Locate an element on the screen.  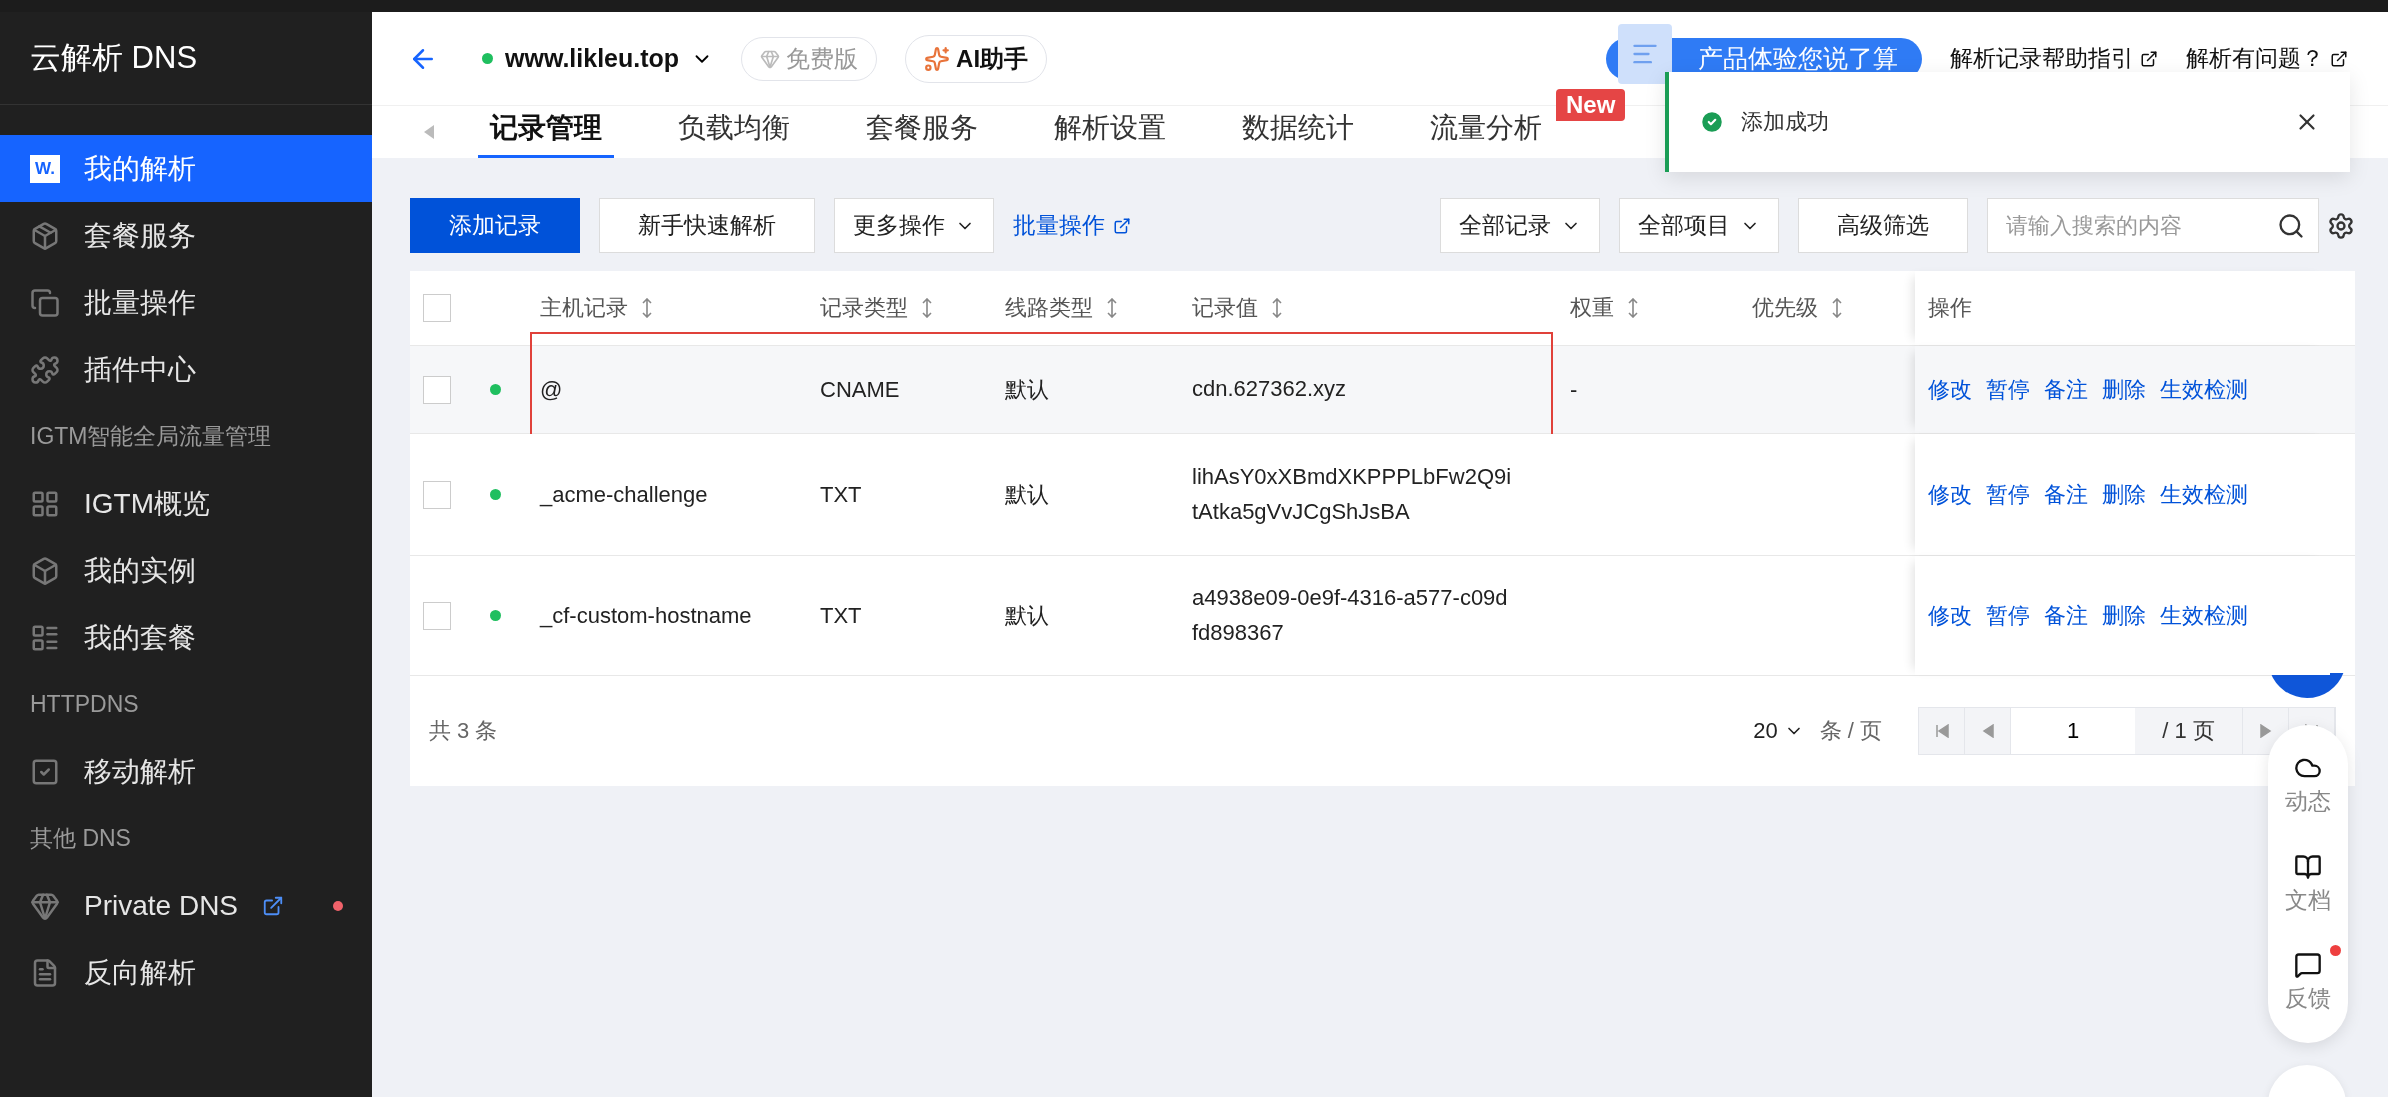
sidebar-section-label: IGTM智能全局流量管理 is located at coordinates (151, 436).